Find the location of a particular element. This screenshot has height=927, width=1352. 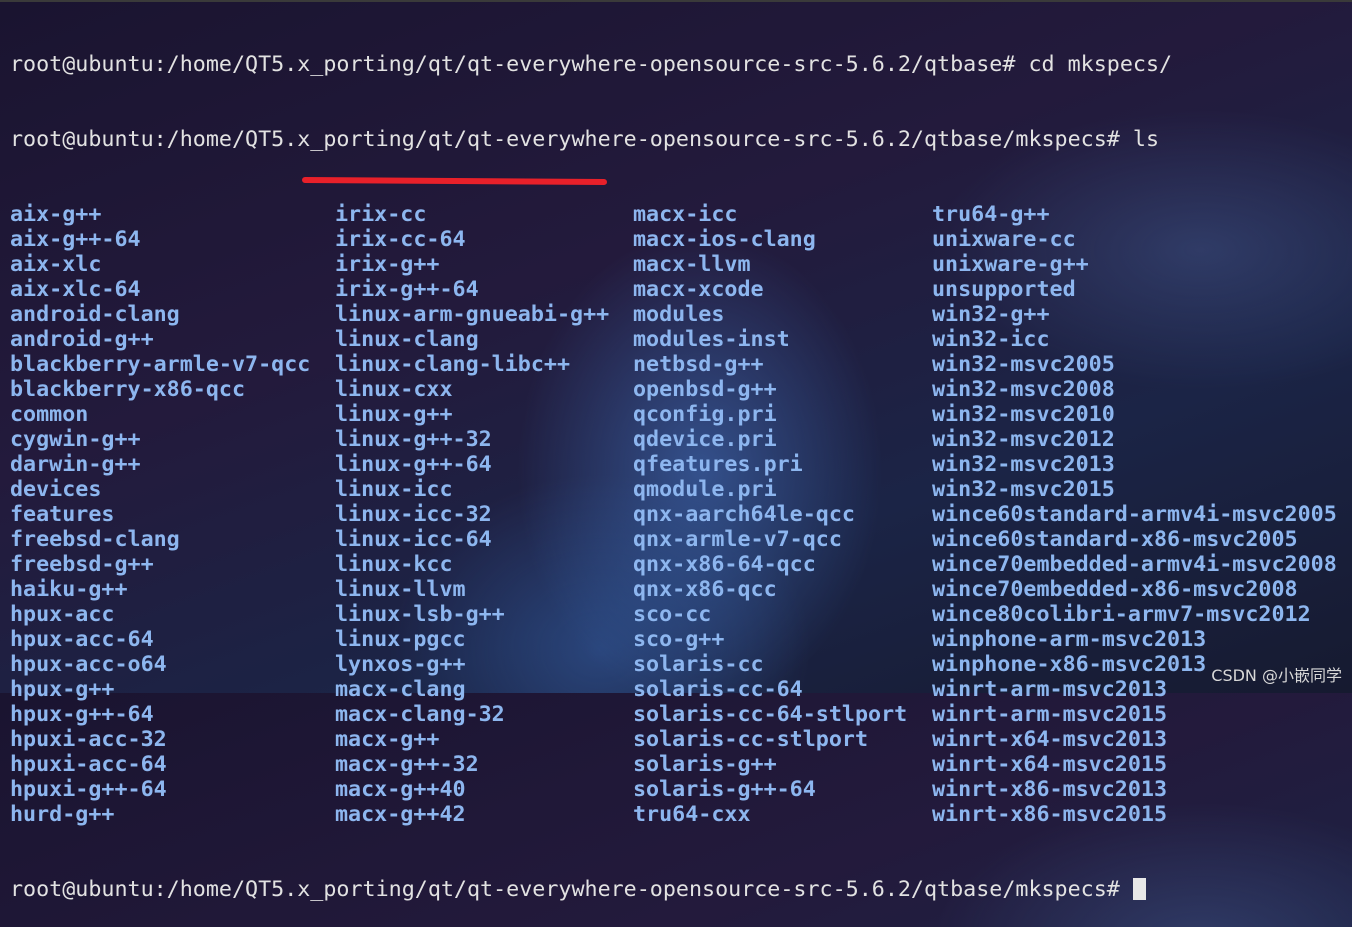

ls-entry: freebsd-clang is located at coordinates (95, 539).